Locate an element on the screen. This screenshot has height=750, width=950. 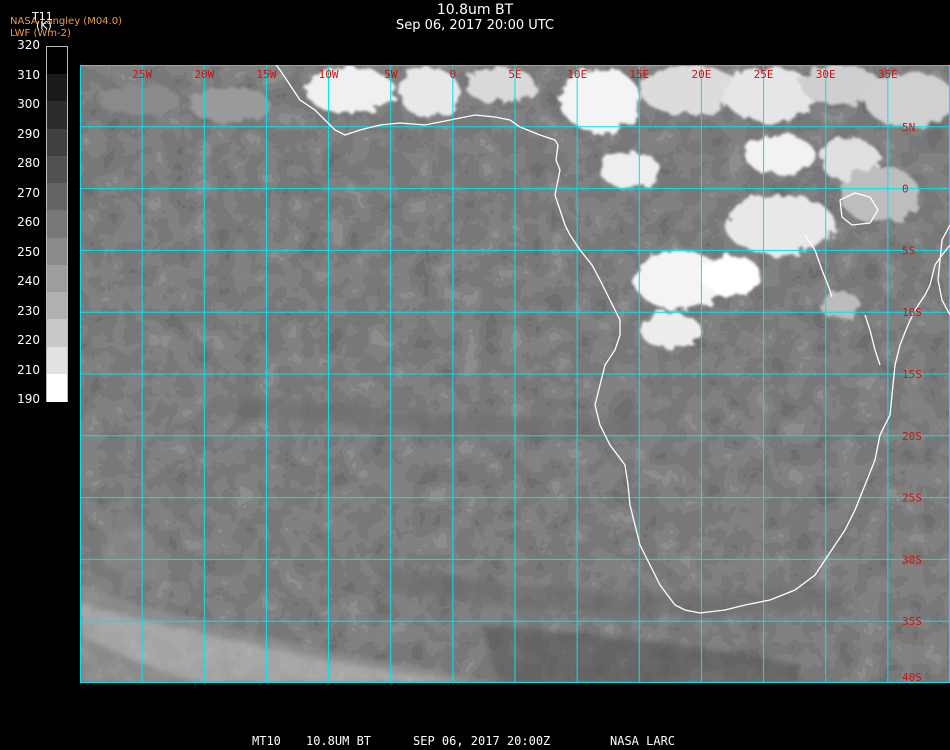
map-datetime: Sep 06, 2017 20:00 UTC is located at coordinates (475, 25).